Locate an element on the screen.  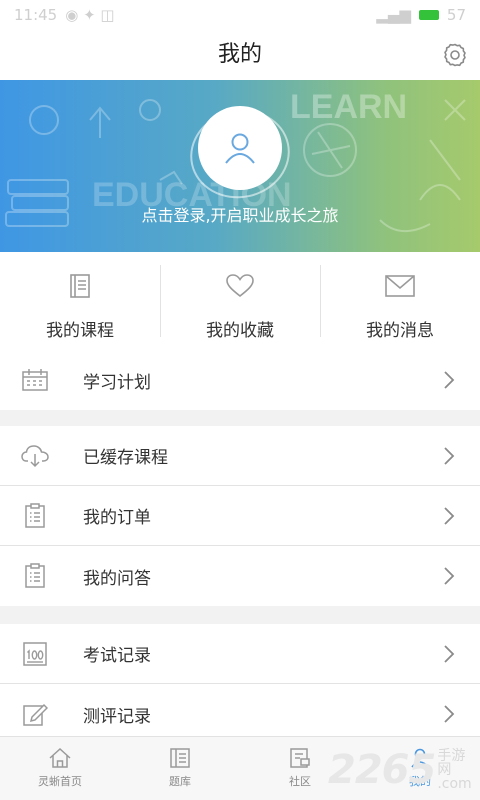
calendar-icon is located at coordinates (35, 380).